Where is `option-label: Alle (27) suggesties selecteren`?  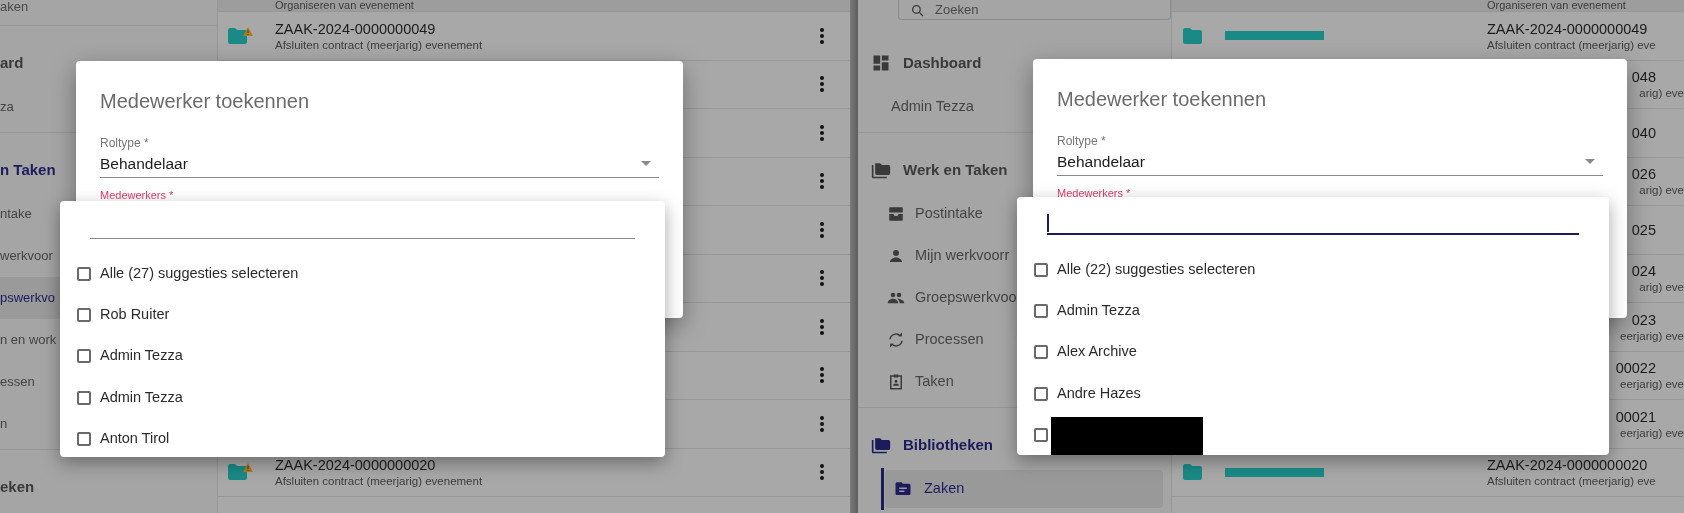 option-label: Alle (27) suggesties selecteren is located at coordinates (199, 274).